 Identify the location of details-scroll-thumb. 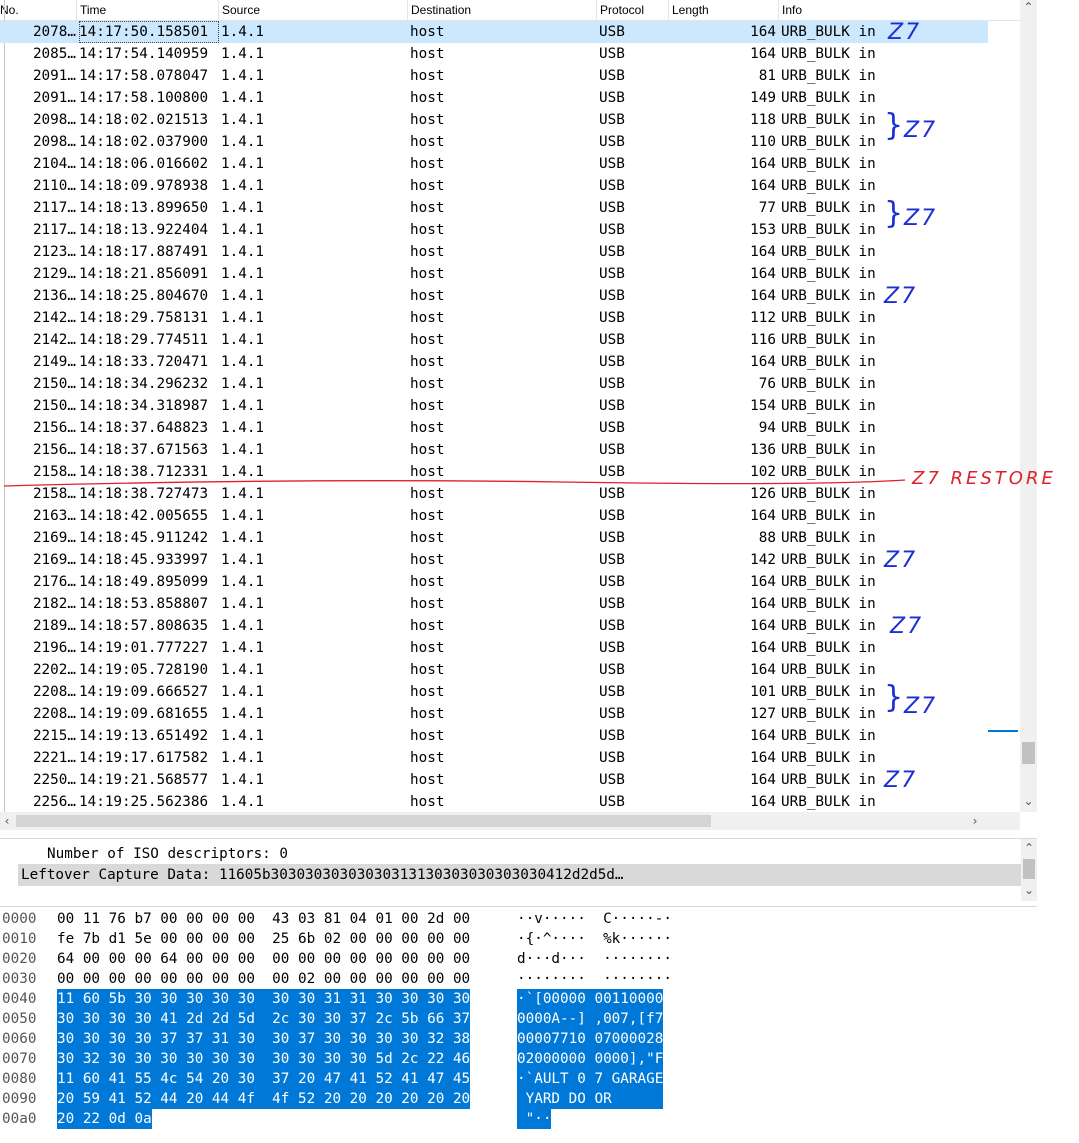
(1029, 869).